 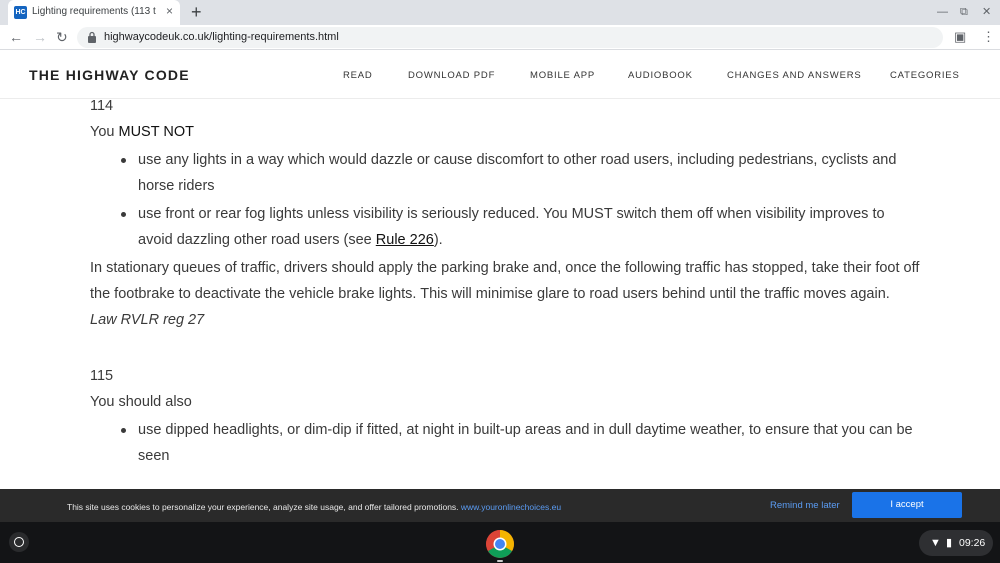 What do you see at coordinates (986, 12) in the screenshot?
I see `close-window-icon: ✕` at bounding box center [986, 12].